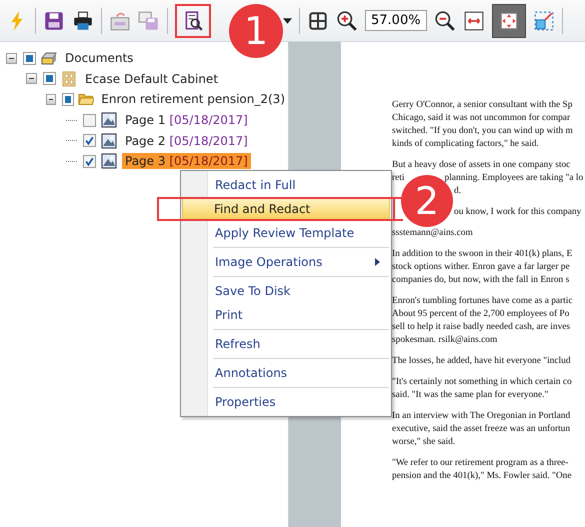  What do you see at coordinates (432, 233) in the screenshot?
I see `document-text: ssstemann@ains.com` at bounding box center [432, 233].